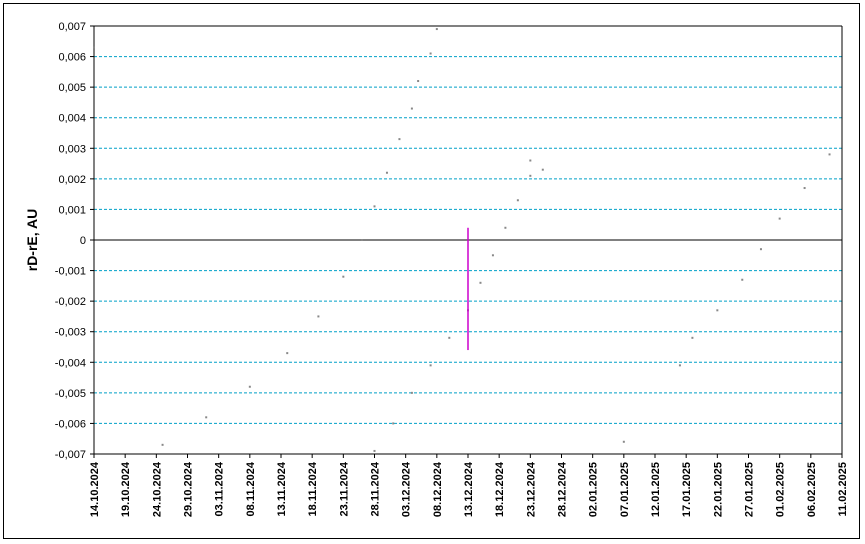  What do you see at coordinates (843, 489) in the screenshot?
I see `x-tick-label: 11.02.2025` at bounding box center [843, 489].